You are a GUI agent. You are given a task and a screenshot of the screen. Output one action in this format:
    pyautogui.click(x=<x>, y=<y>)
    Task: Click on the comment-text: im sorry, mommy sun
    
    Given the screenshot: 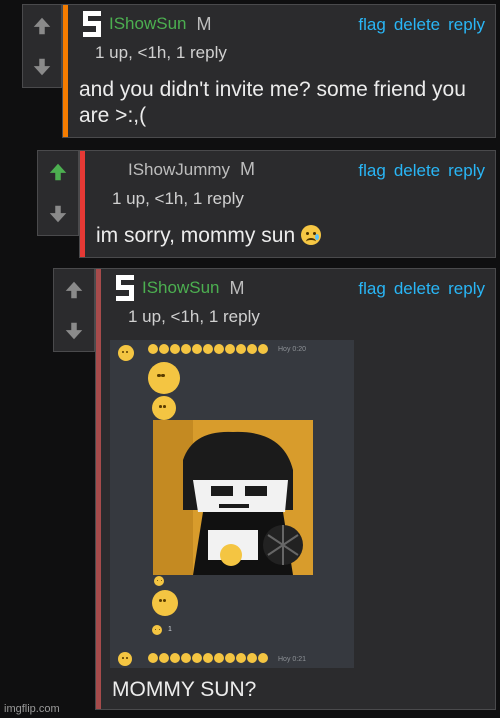 What is the action you would take?
    pyautogui.click(x=291, y=236)
    